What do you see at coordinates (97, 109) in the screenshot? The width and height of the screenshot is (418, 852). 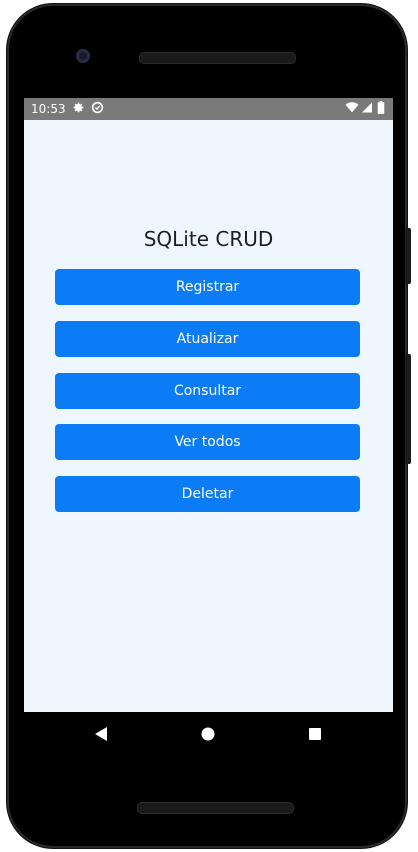 I see `sync-icon` at bounding box center [97, 109].